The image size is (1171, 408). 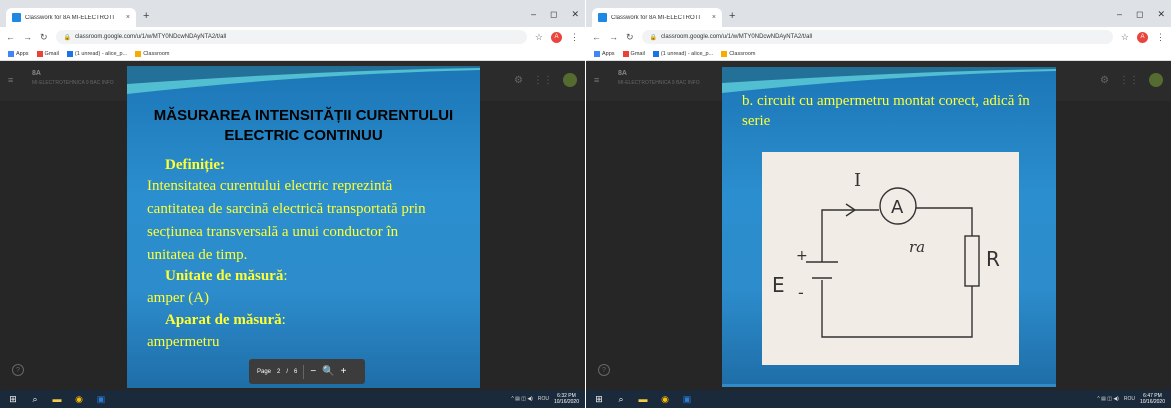 I want to click on slide-swoosh-decoration, so click(x=303, y=80).